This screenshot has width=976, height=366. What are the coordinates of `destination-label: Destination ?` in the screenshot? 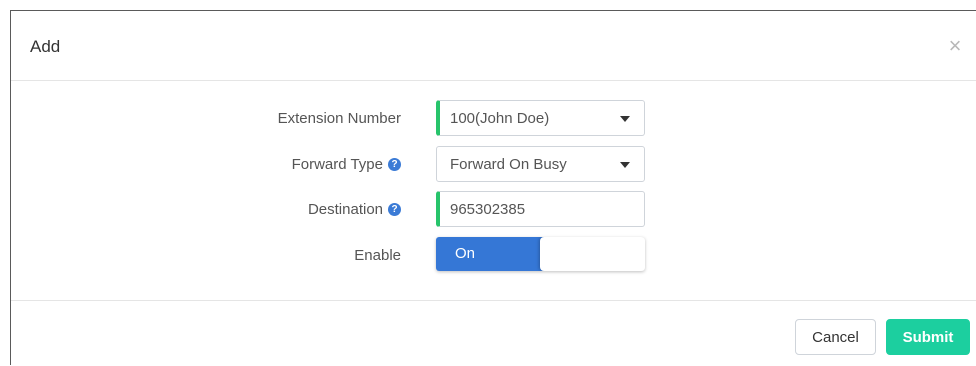 It's located at (354, 209).